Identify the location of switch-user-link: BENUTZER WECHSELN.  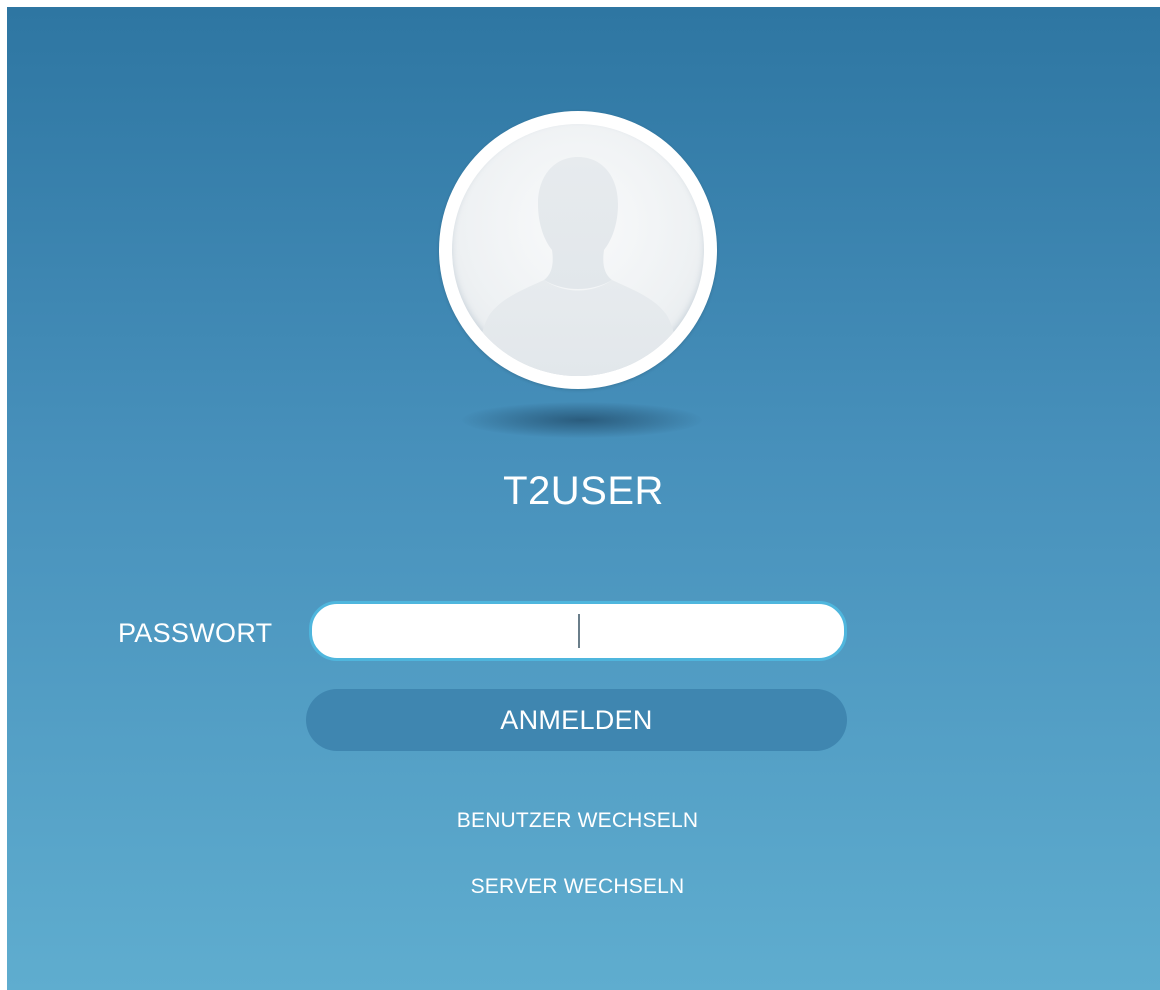
(577, 821).